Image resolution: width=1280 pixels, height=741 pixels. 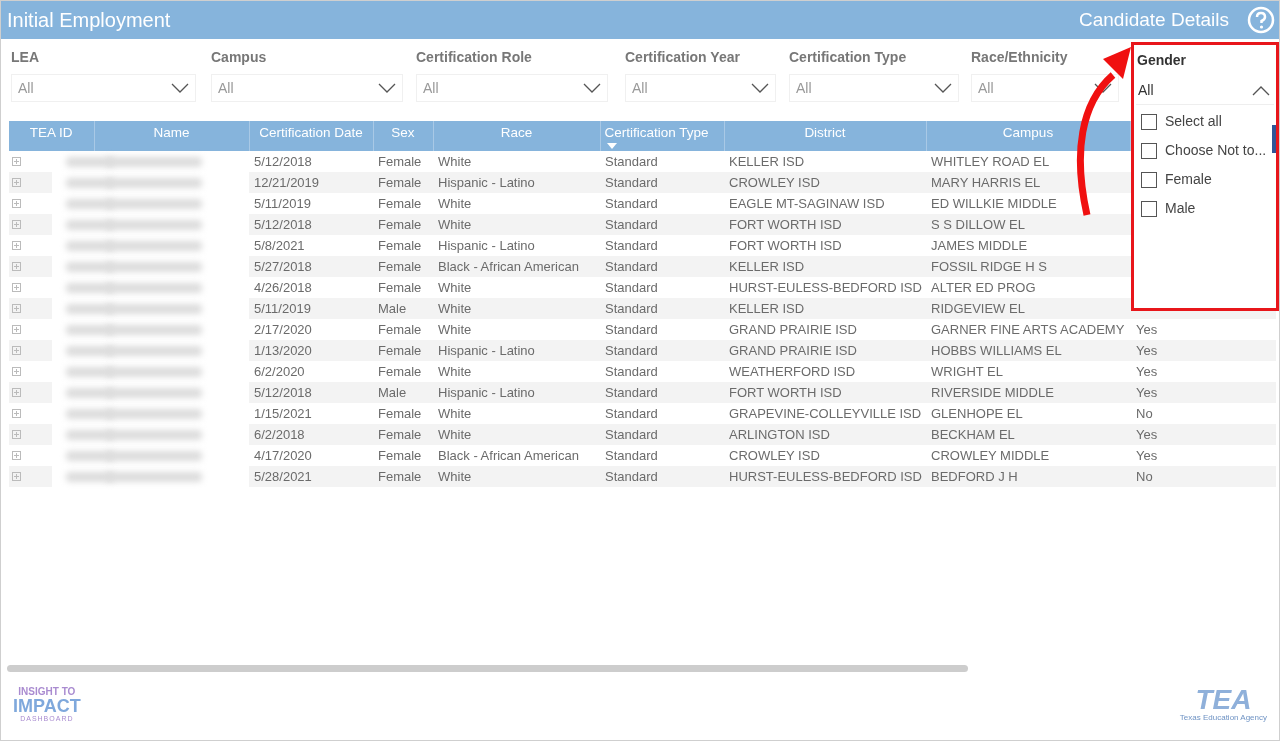 I want to click on table-cell: 5/11/2019, so click(x=311, y=203).